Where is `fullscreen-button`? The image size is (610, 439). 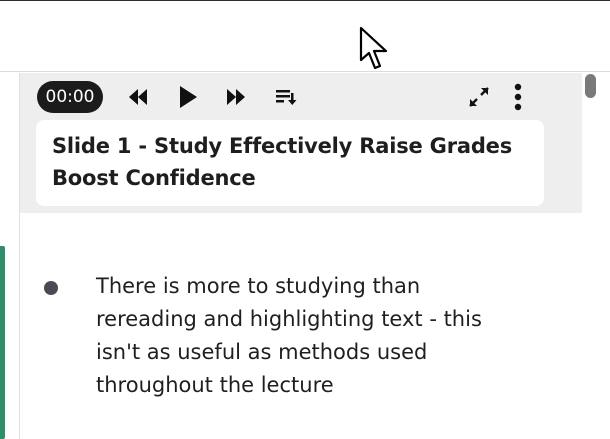
fullscreen-button is located at coordinates (479, 97).